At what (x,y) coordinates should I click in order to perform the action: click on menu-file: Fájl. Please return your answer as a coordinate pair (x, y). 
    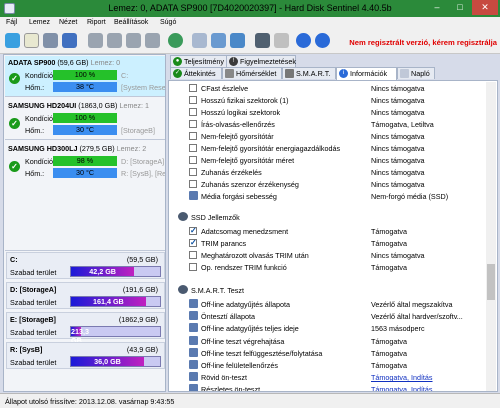
    Looking at the image, I should click on (11, 22).